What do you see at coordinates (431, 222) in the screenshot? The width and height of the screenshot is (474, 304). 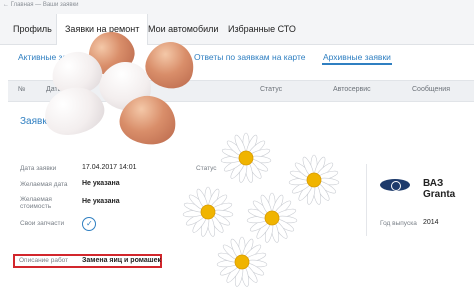 I see `car-year-value: 2014` at bounding box center [431, 222].